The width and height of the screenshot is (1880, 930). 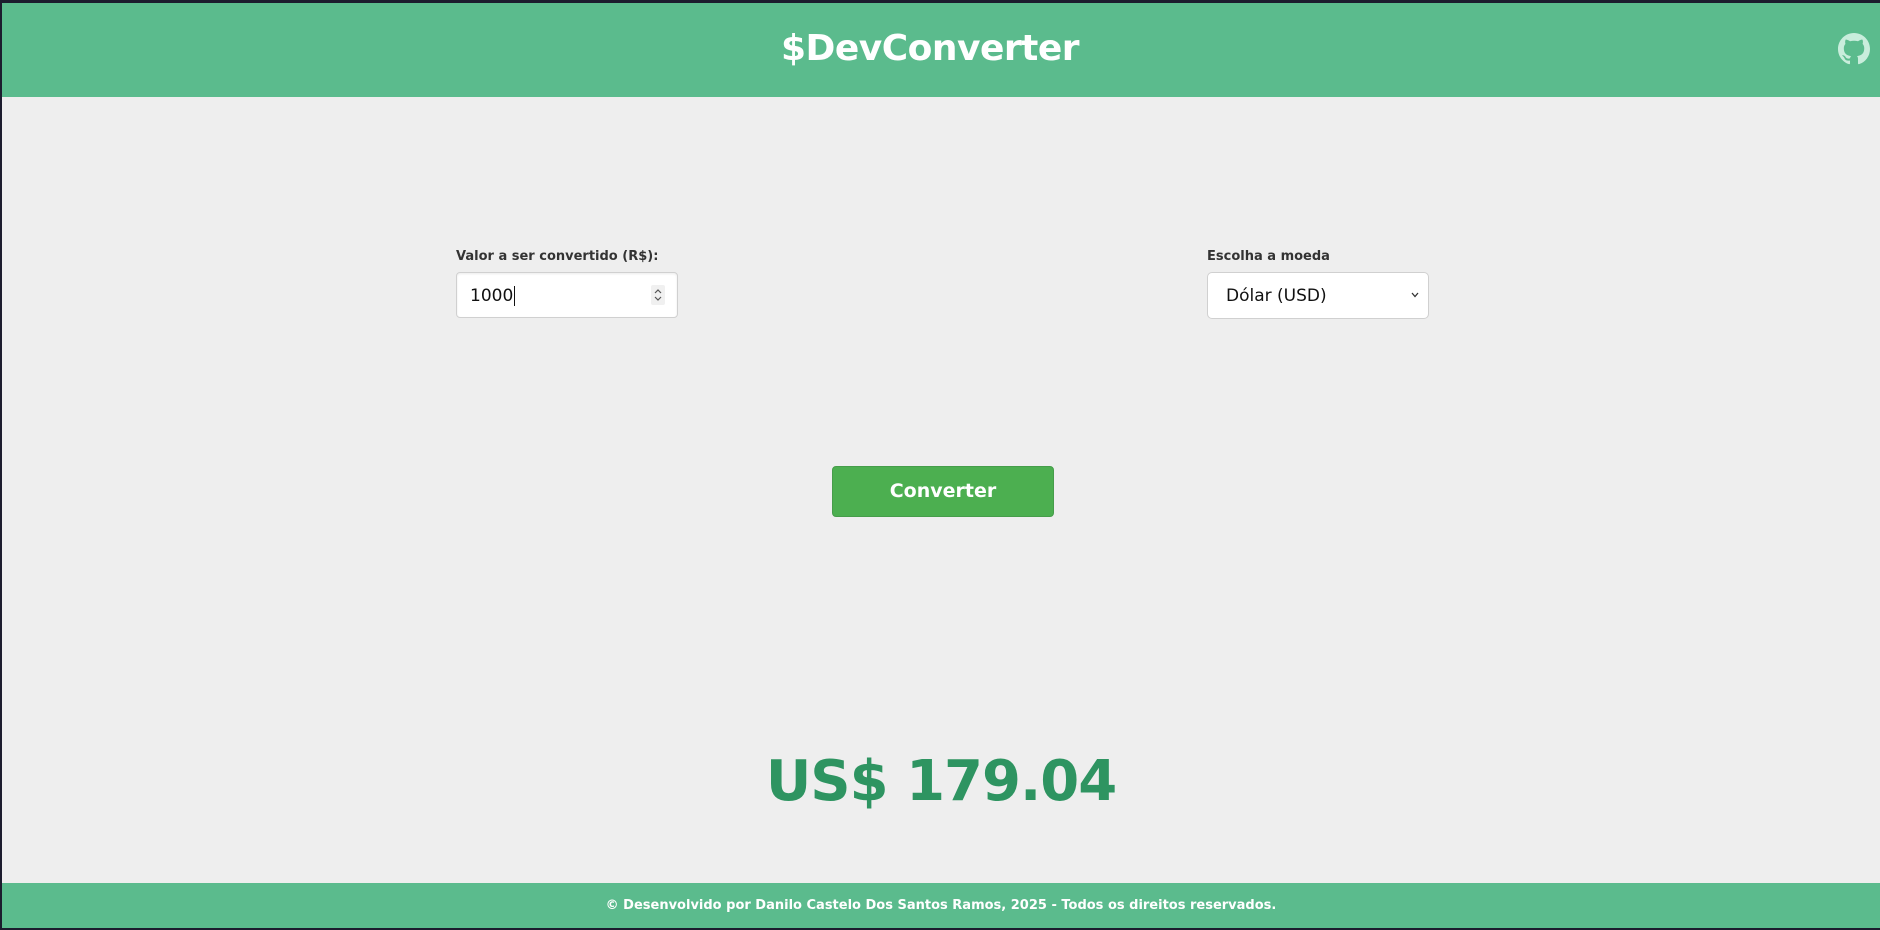 What do you see at coordinates (557, 256) in the screenshot?
I see `amount-label: Valor a ser convertido (R$):` at bounding box center [557, 256].